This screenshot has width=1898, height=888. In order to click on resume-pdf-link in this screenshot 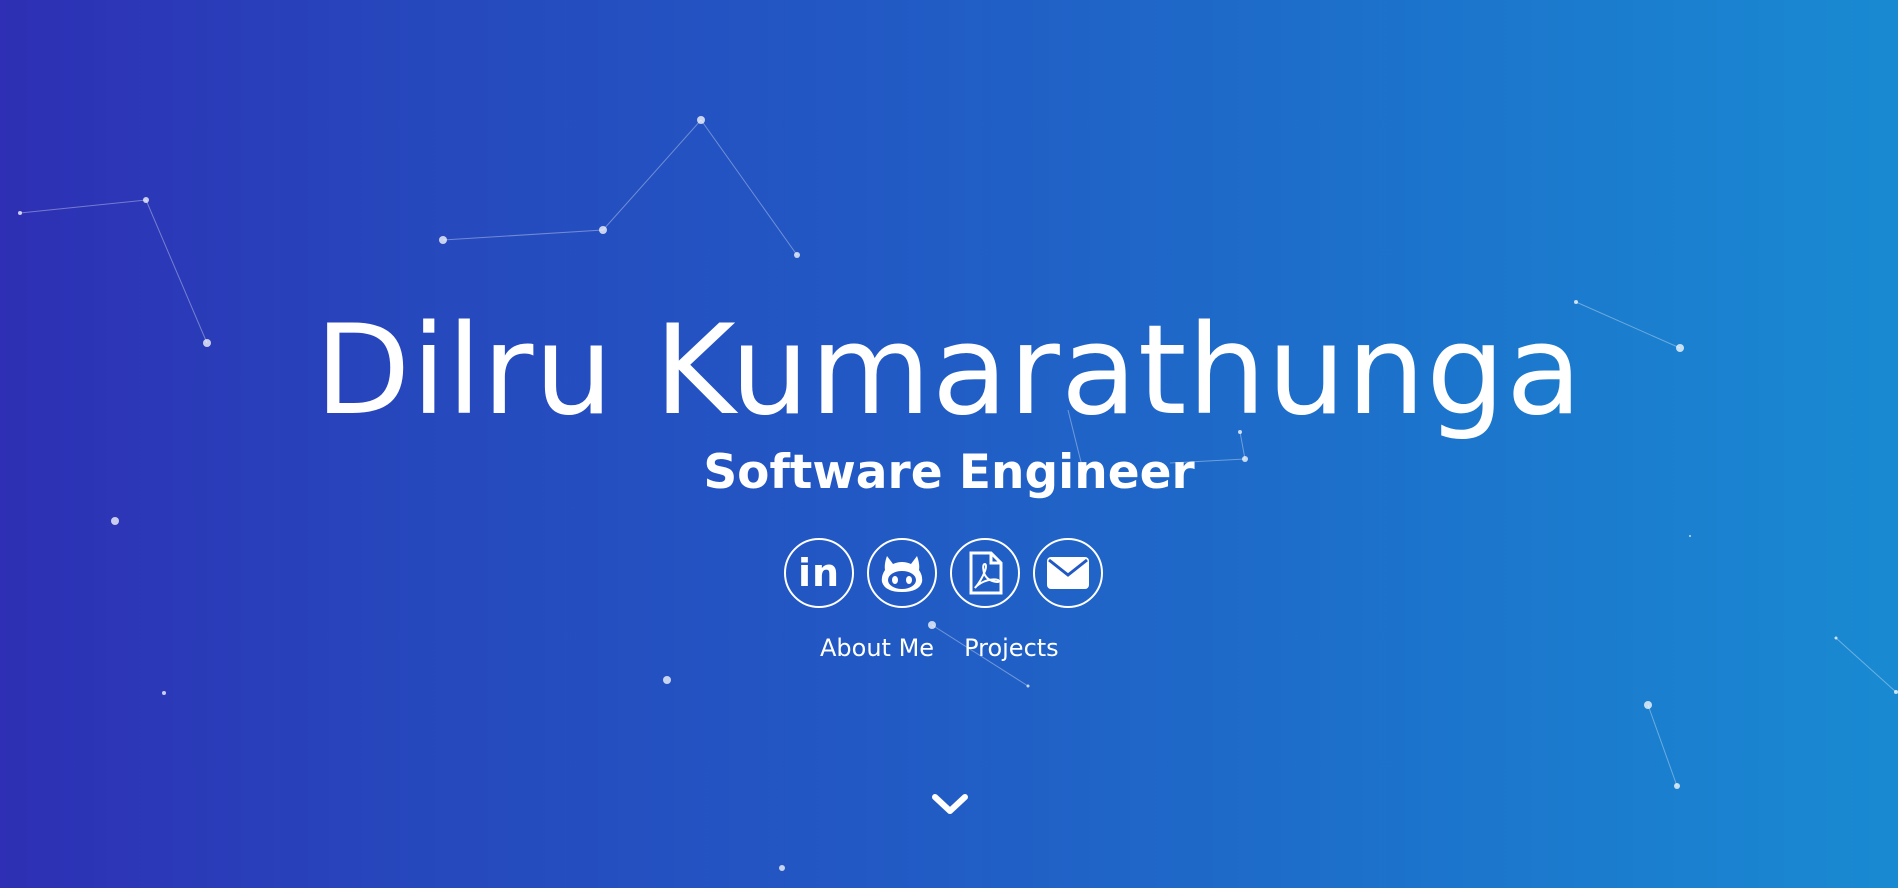, I will do `click(985, 573)`.